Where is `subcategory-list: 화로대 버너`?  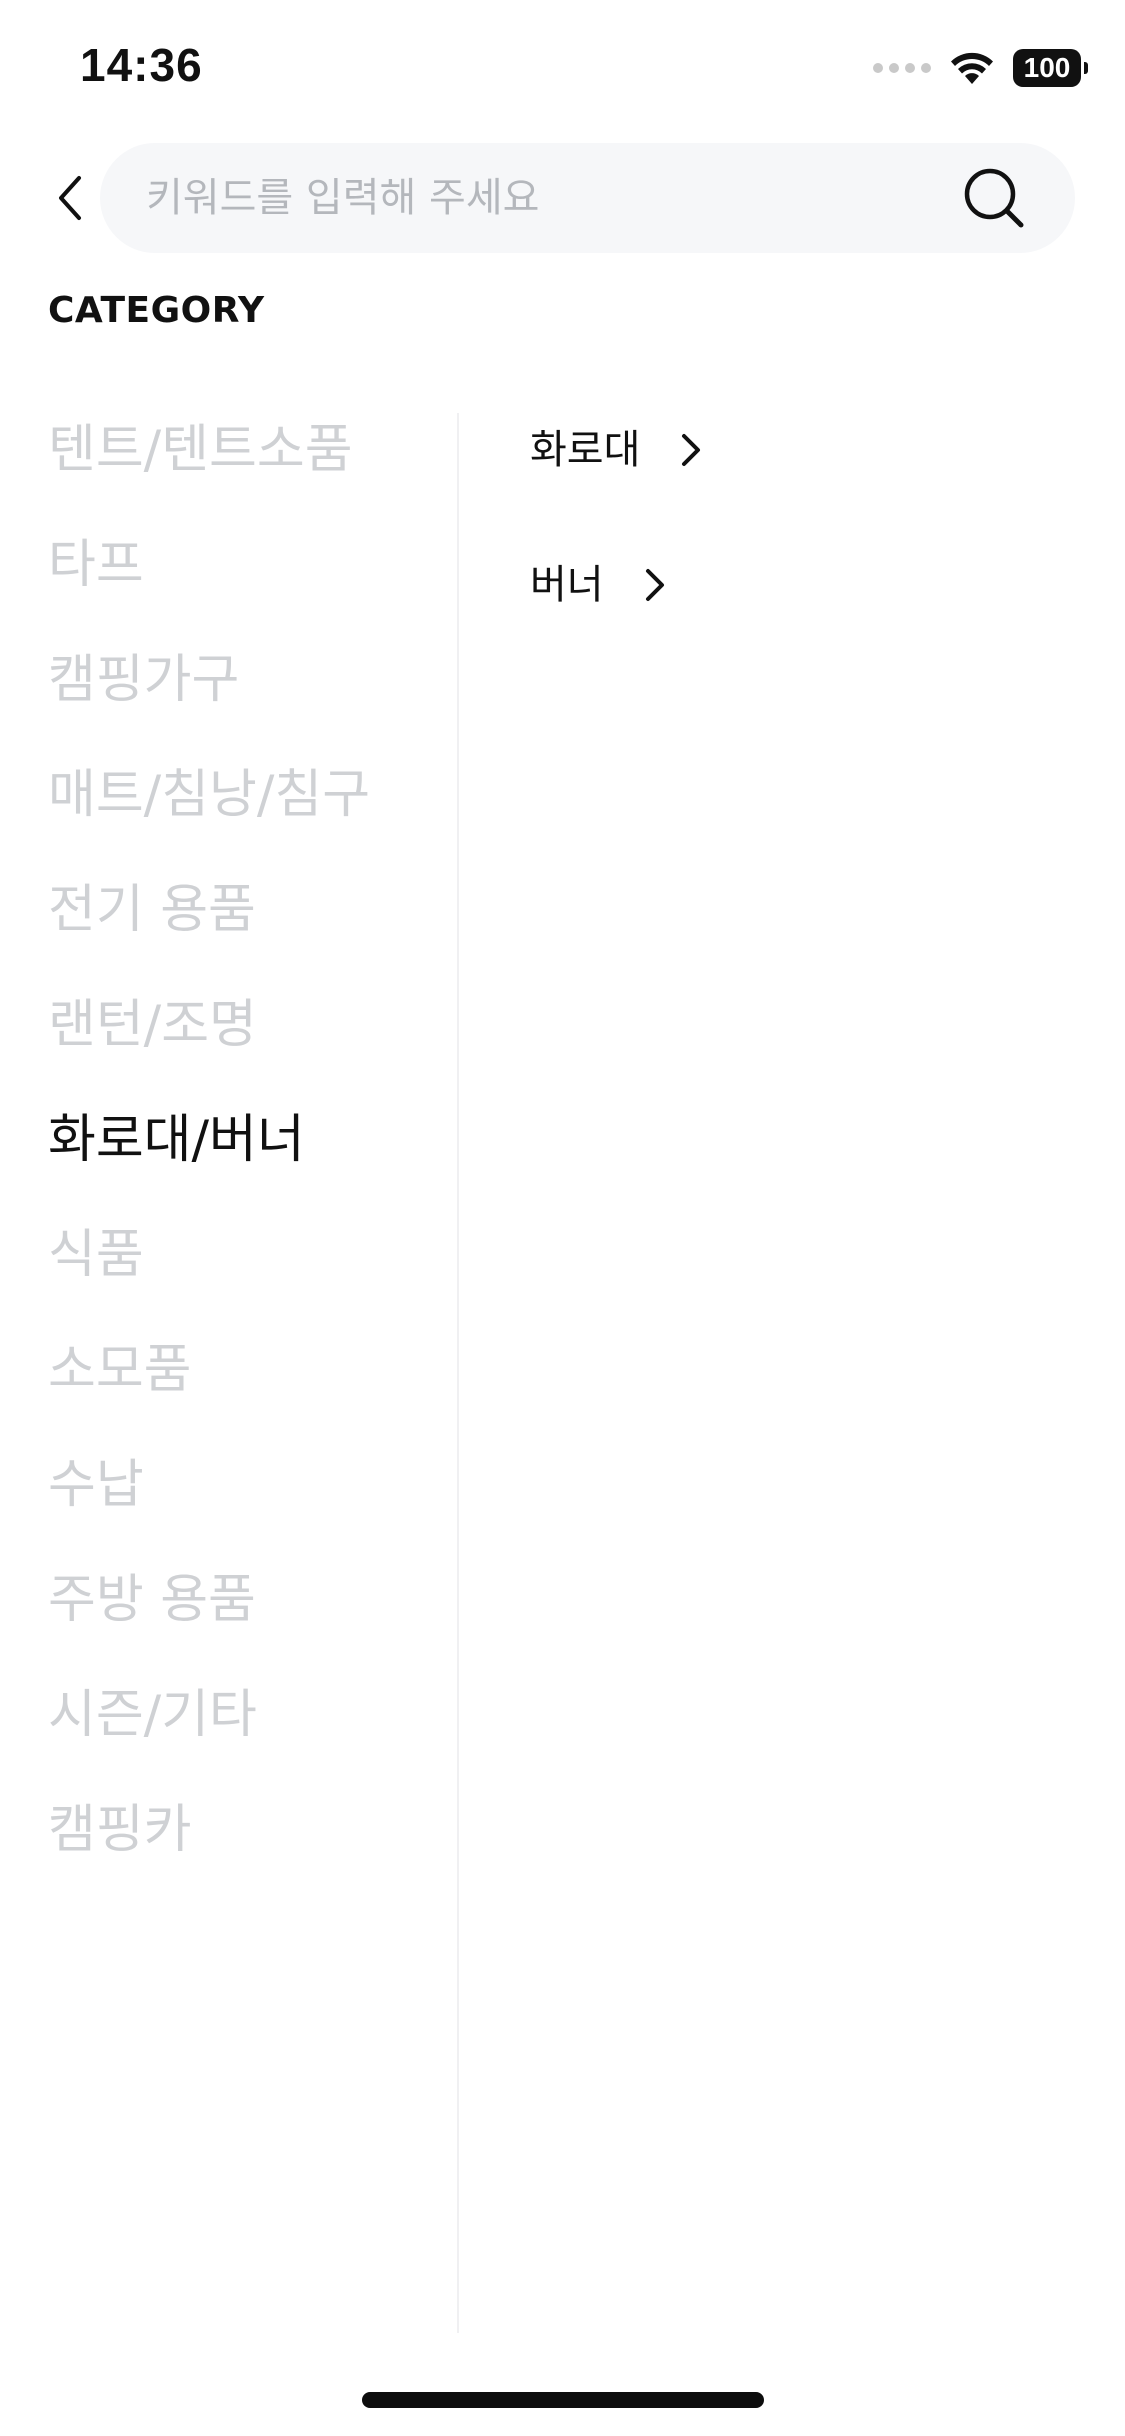 subcategory-list: 화로대 버너 is located at coordinates (616, 547).